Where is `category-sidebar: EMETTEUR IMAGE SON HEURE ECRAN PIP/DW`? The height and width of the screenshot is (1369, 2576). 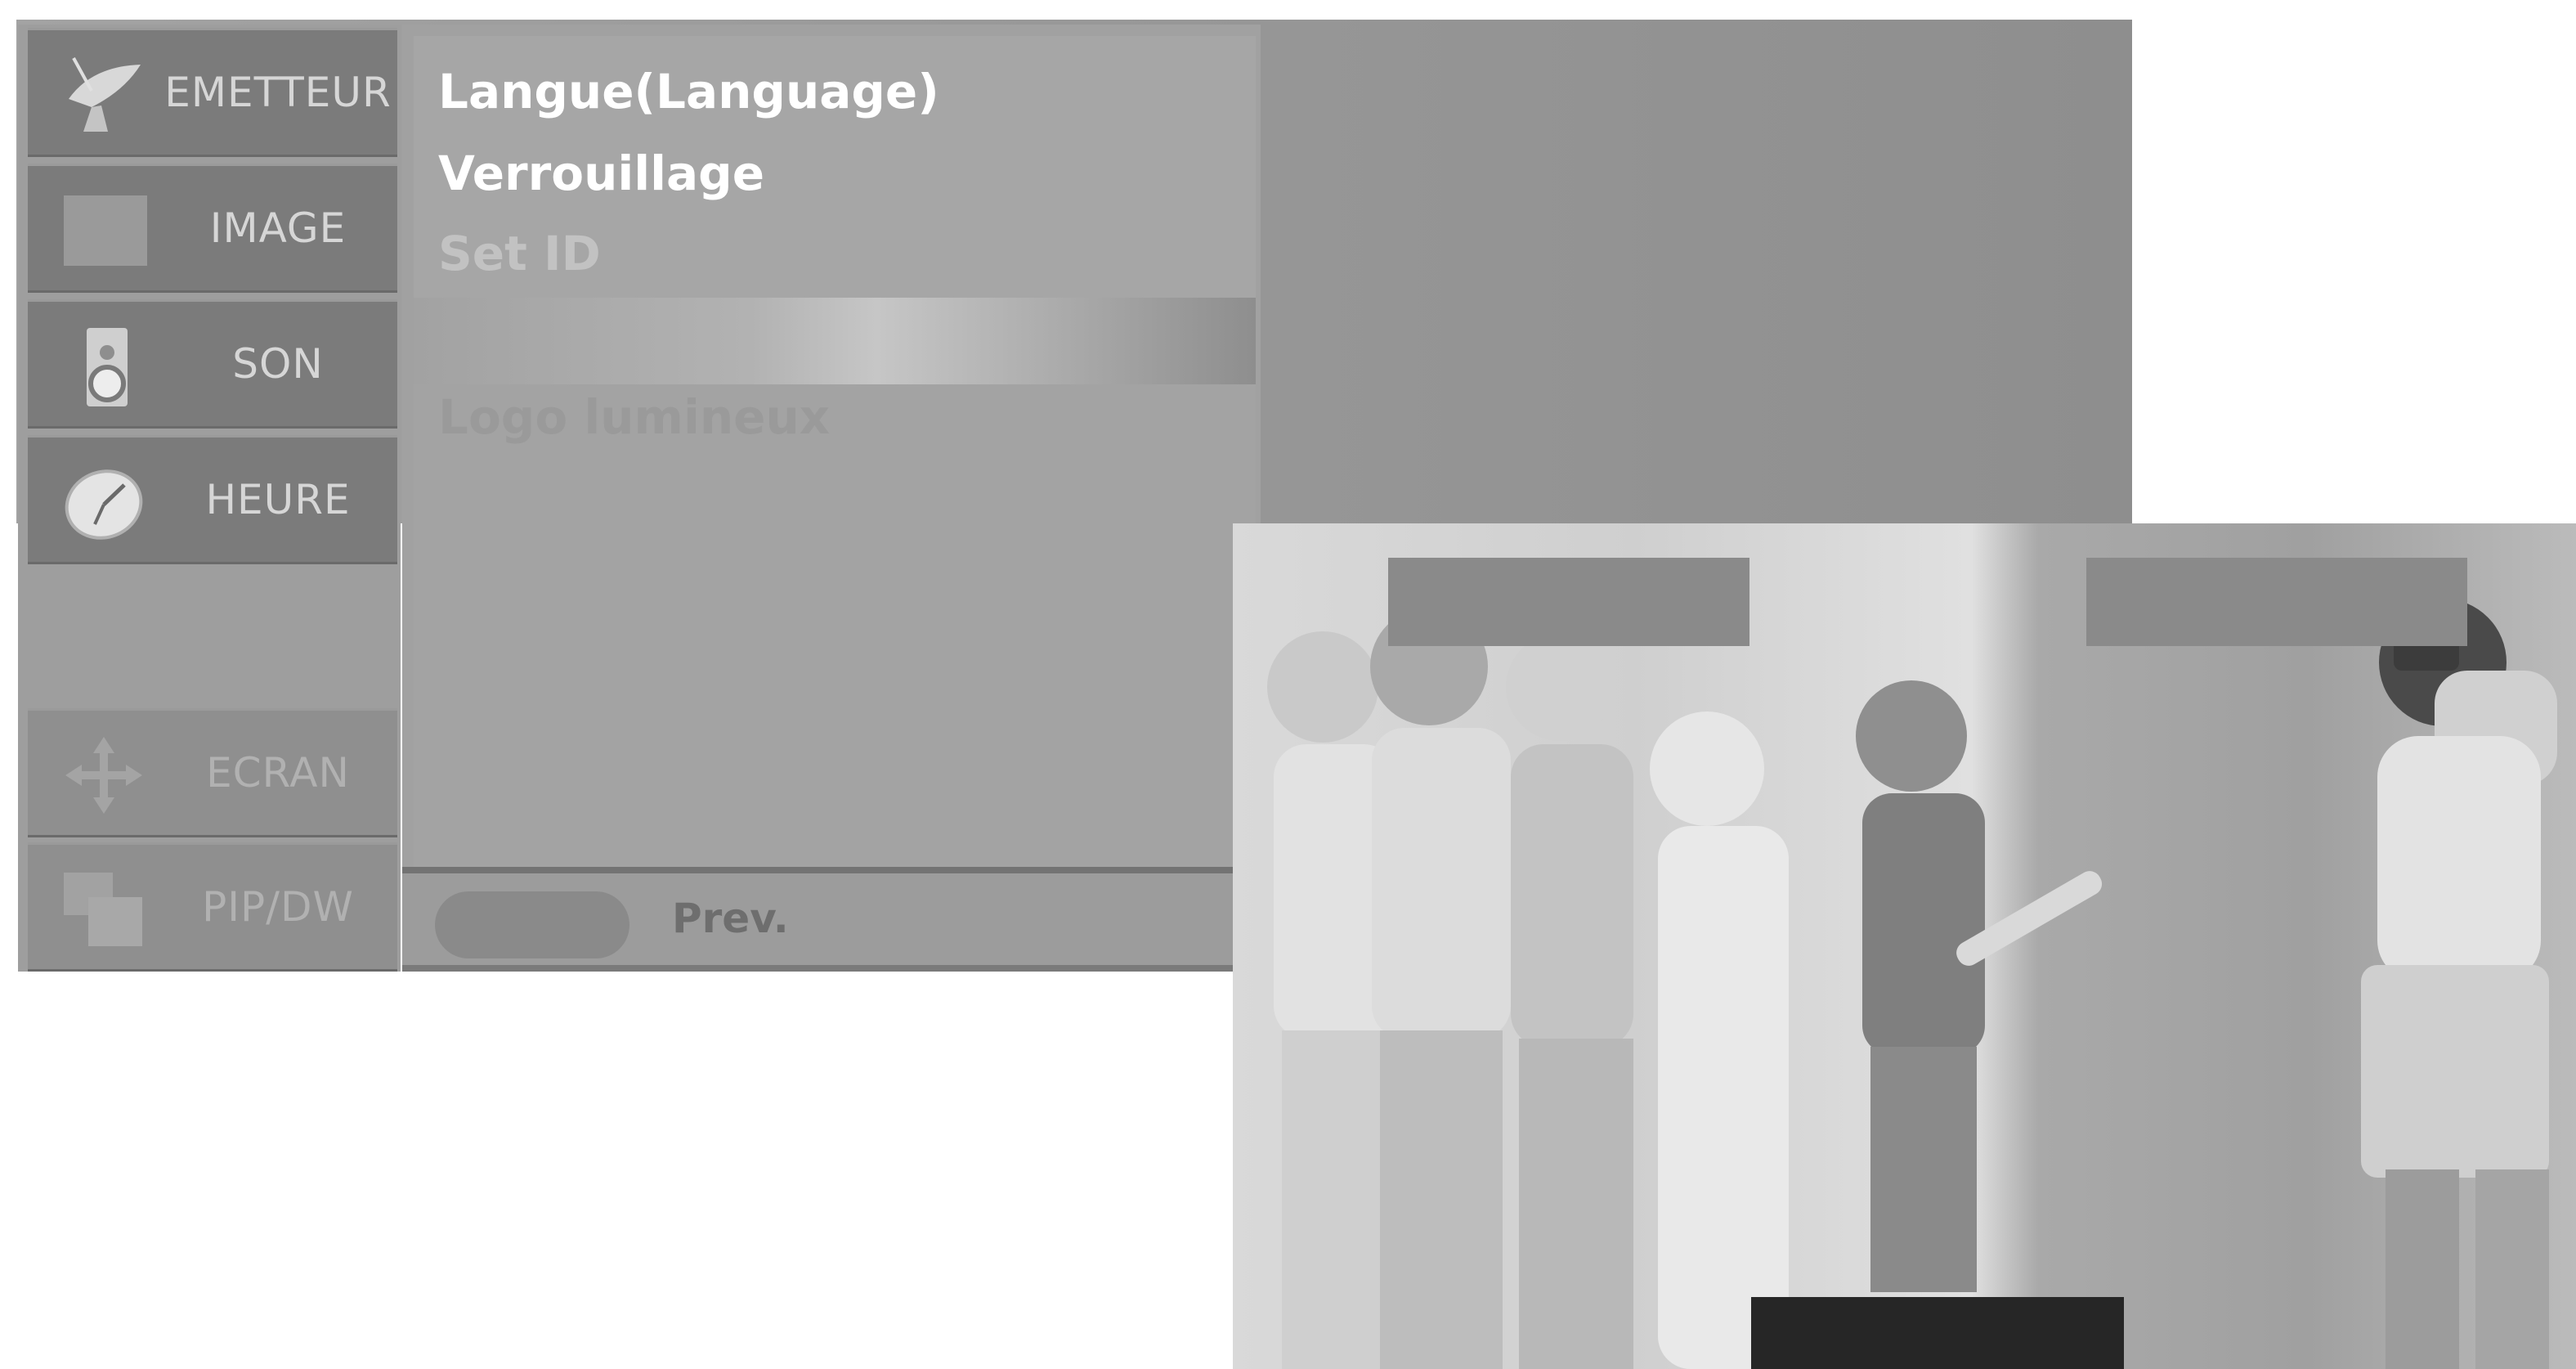 category-sidebar: EMETTEUR IMAGE SON HEURE ECRAN PIP/DW is located at coordinates (210, 498).